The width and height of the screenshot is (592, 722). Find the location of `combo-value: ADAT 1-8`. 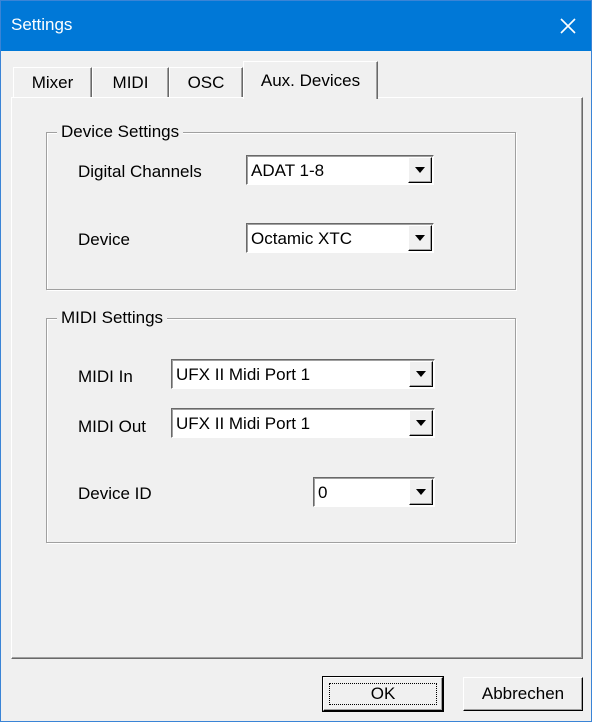

combo-value: ADAT 1-8 is located at coordinates (288, 170).